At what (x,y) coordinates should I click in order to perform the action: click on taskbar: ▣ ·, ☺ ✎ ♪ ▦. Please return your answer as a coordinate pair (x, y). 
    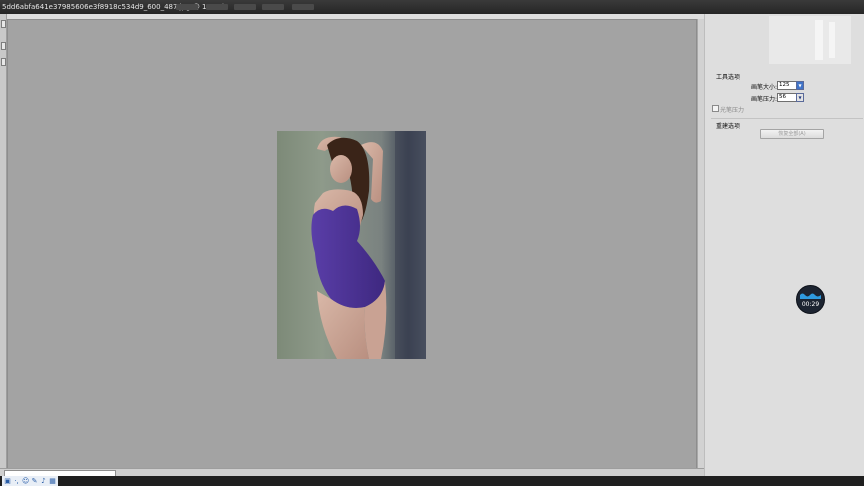
    Looking at the image, I should click on (432, 481).